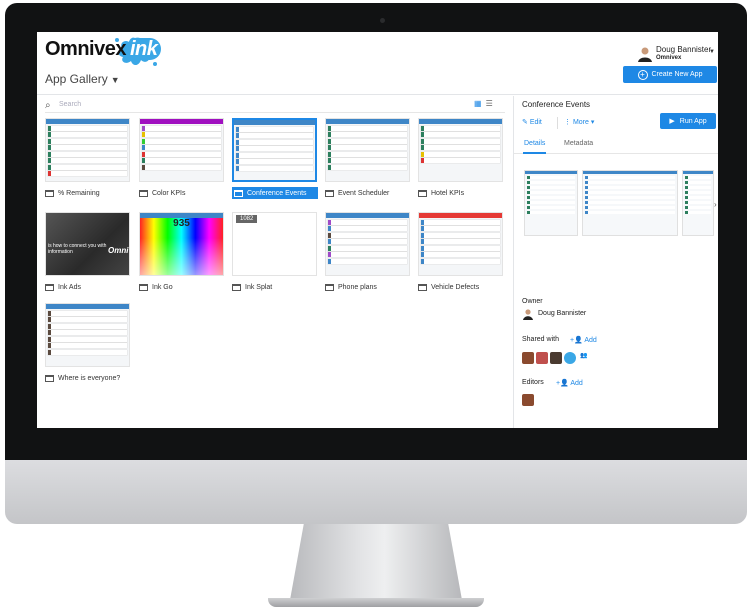  Describe the element at coordinates (642, 74) in the screenshot. I see `plus-circle-icon: +` at that location.